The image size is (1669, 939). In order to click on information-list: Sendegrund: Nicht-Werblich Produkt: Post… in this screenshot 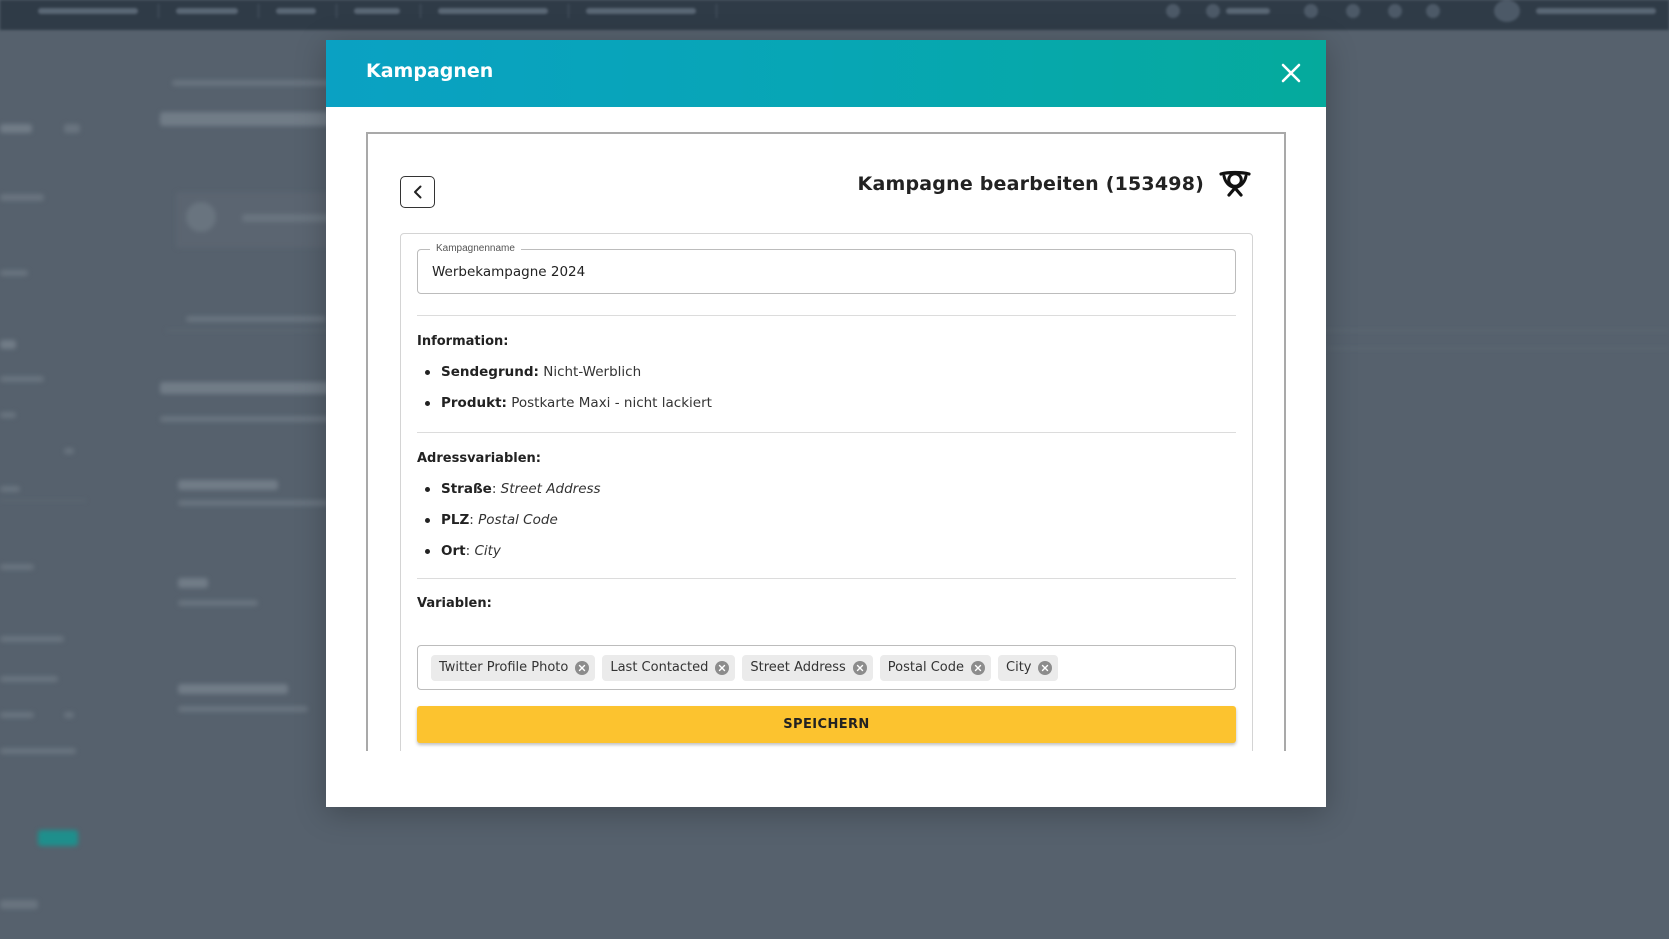, I will do `click(568, 394)`.